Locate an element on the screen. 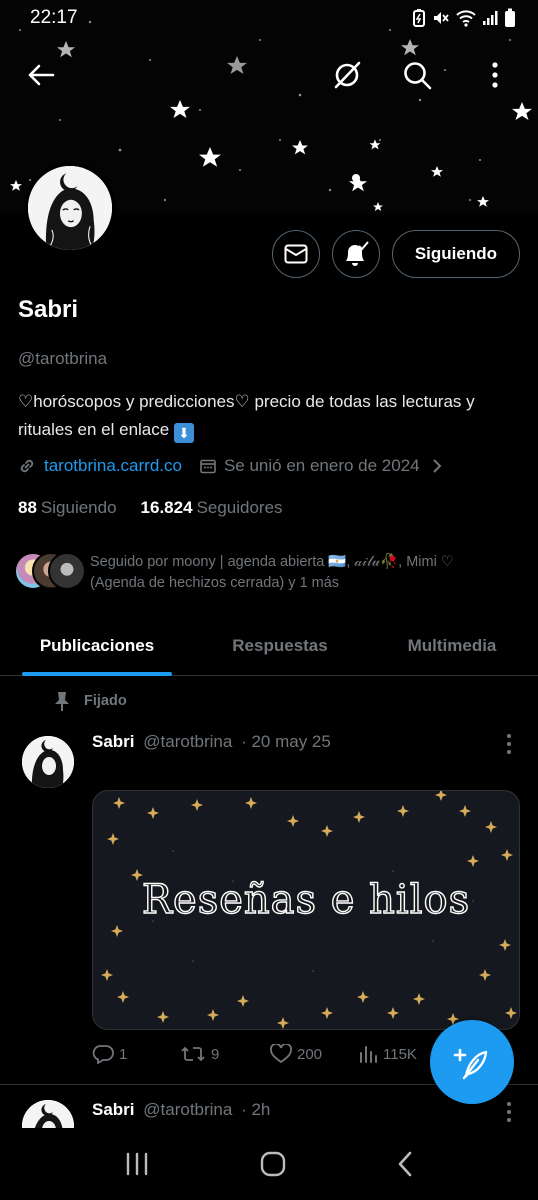  profile-link: tarotbrina.carrd.co is located at coordinates (113, 466).